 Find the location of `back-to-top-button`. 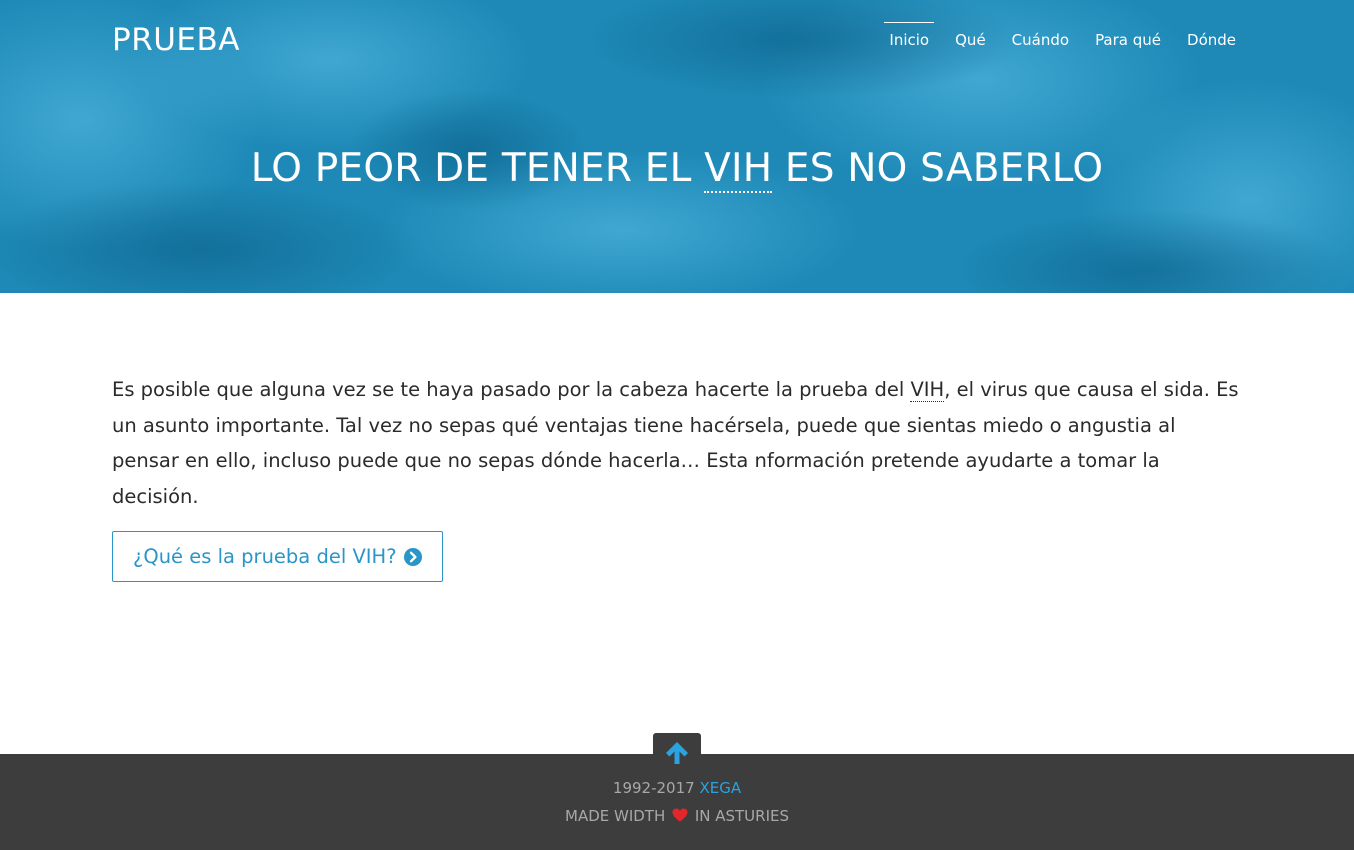

back-to-top-button is located at coordinates (677, 753).